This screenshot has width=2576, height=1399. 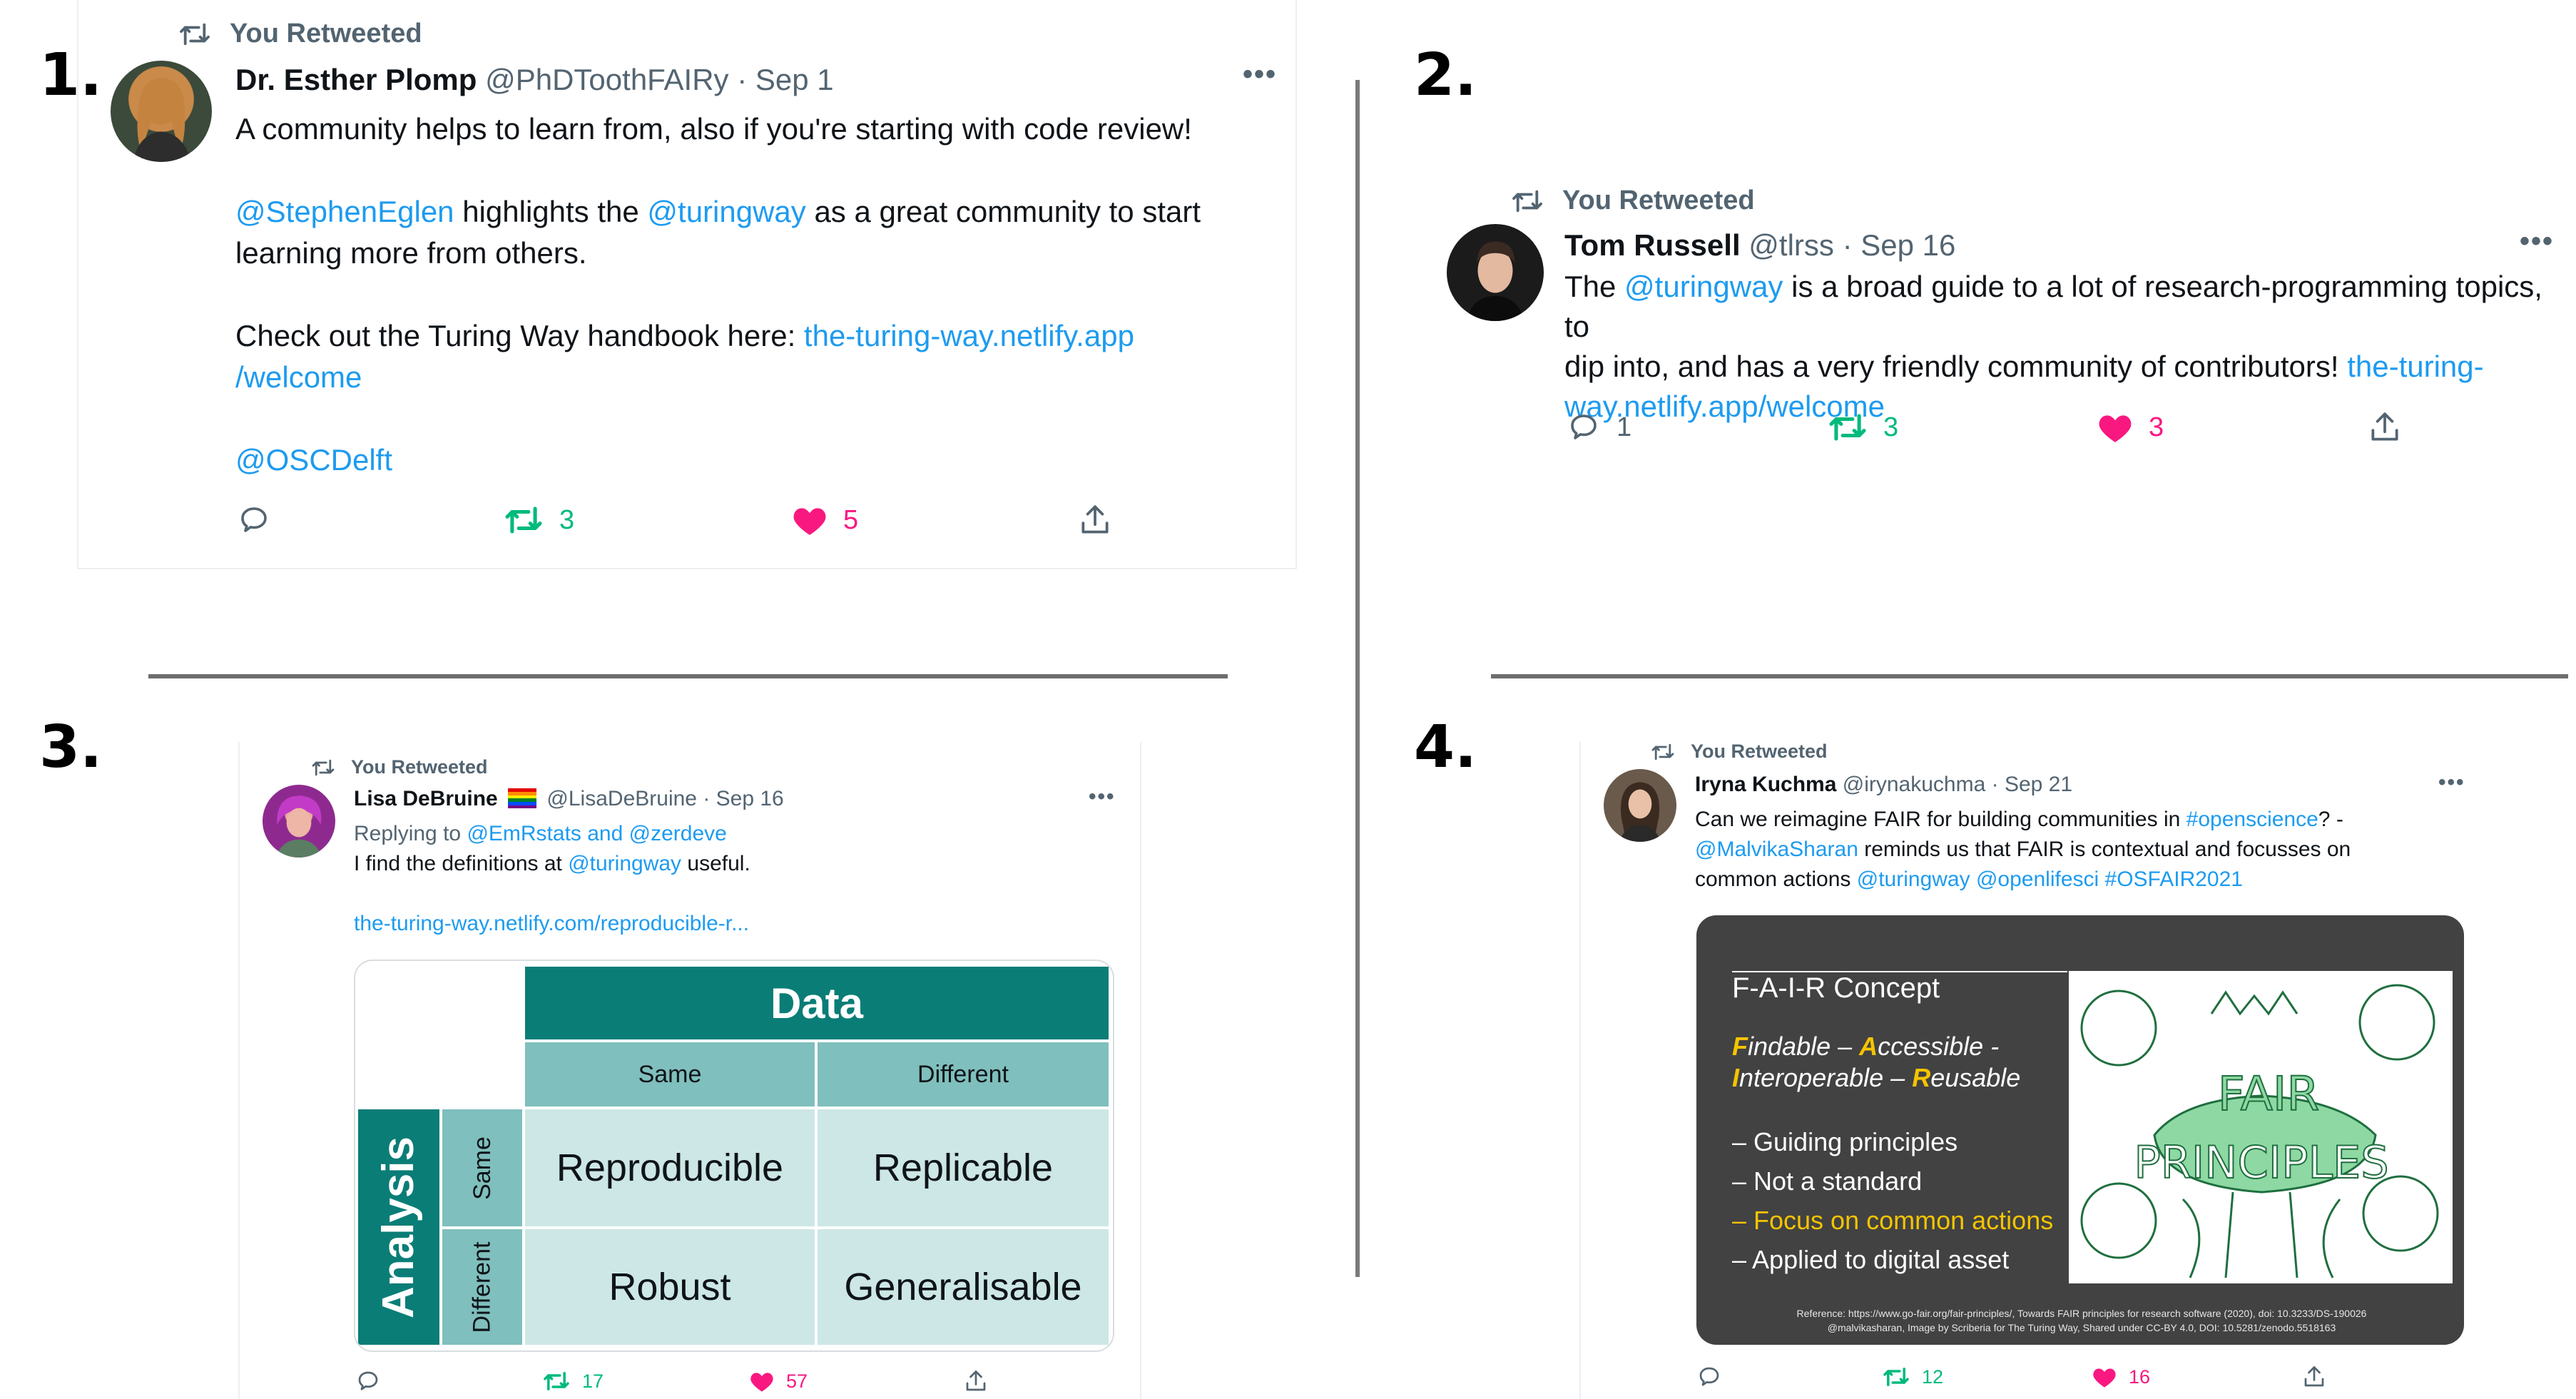 I want to click on tweet-2-retweet-indicator: You Retweeted, so click(x=1633, y=201).